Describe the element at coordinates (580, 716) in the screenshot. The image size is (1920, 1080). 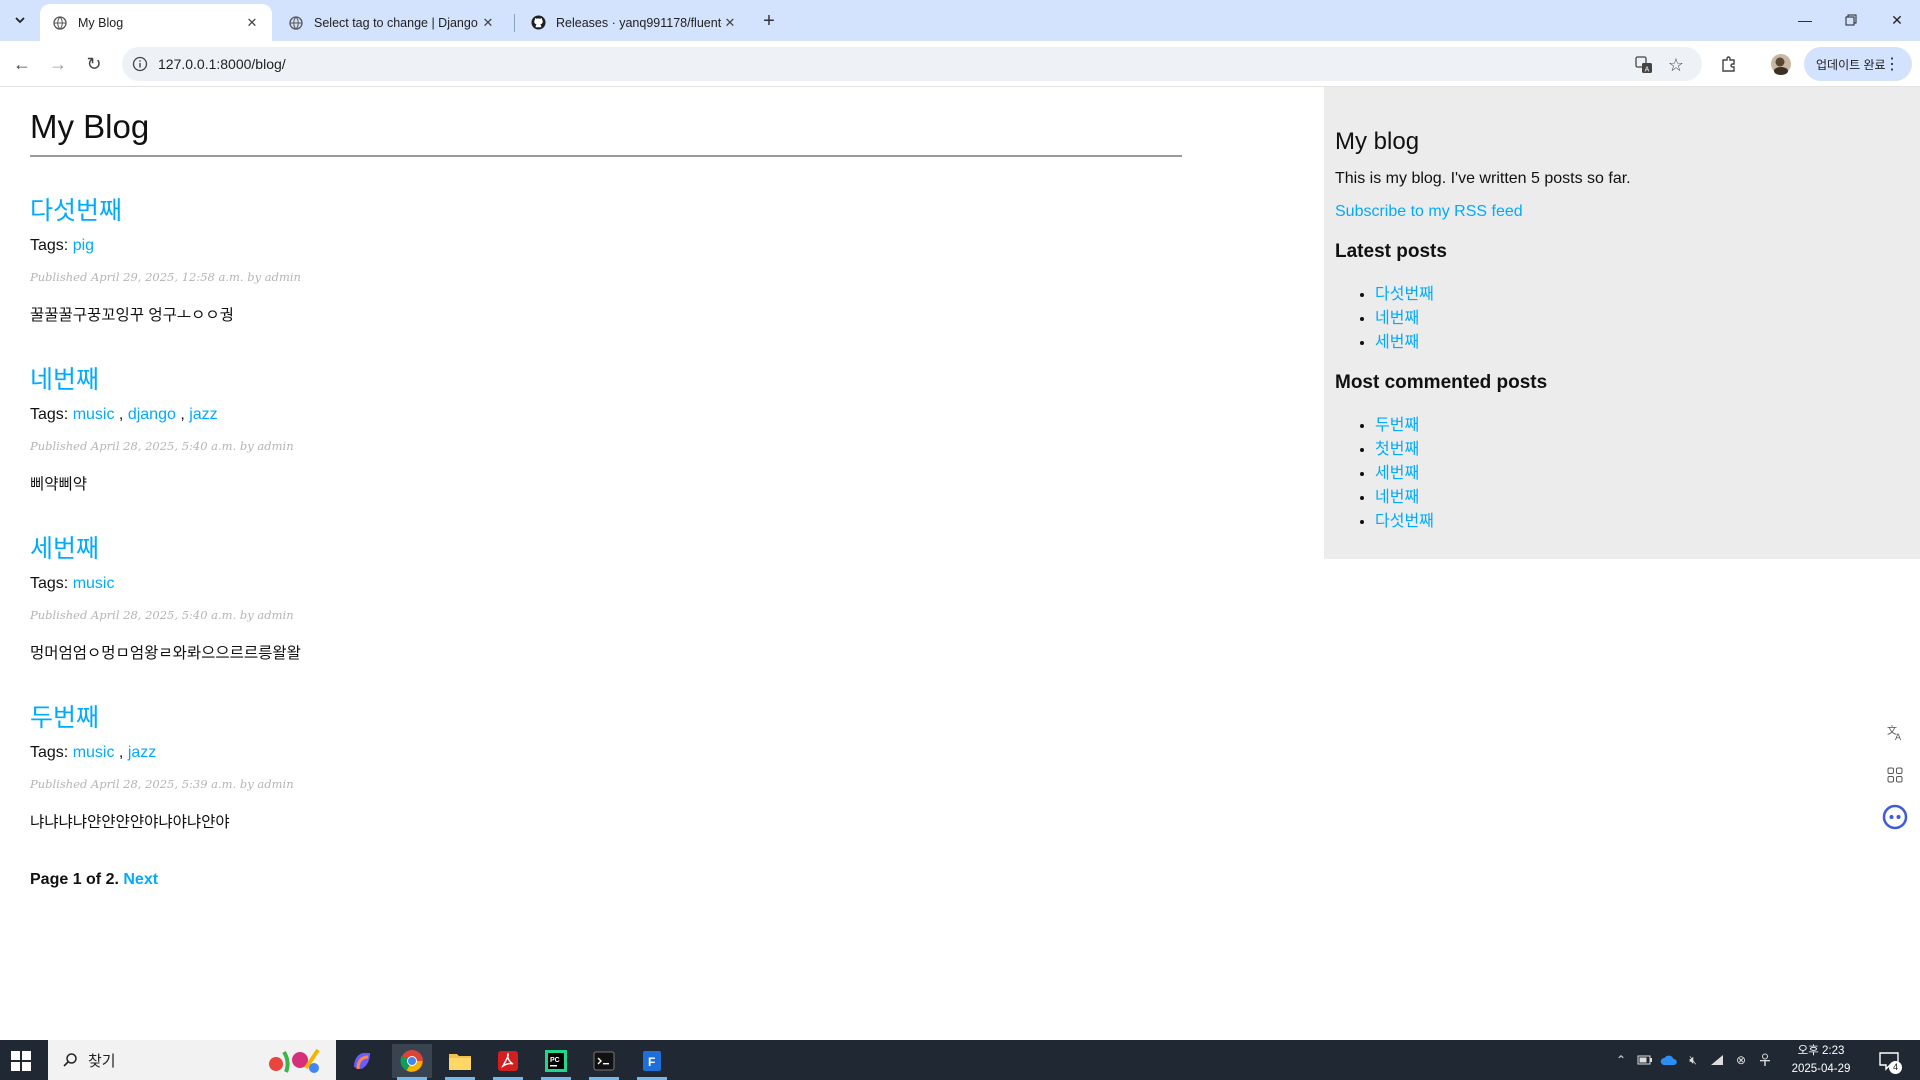
I see `post-title-link: 두번째` at that location.